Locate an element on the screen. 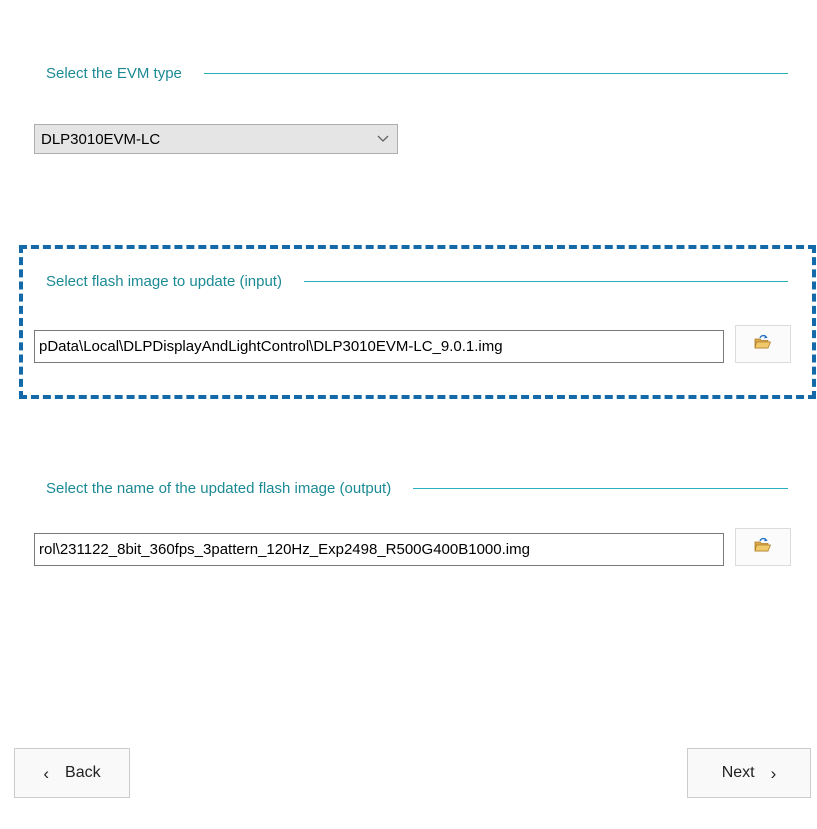 This screenshot has height=829, width=817. evm-type-selected: DLP3010EVM-LC is located at coordinates (101, 139).